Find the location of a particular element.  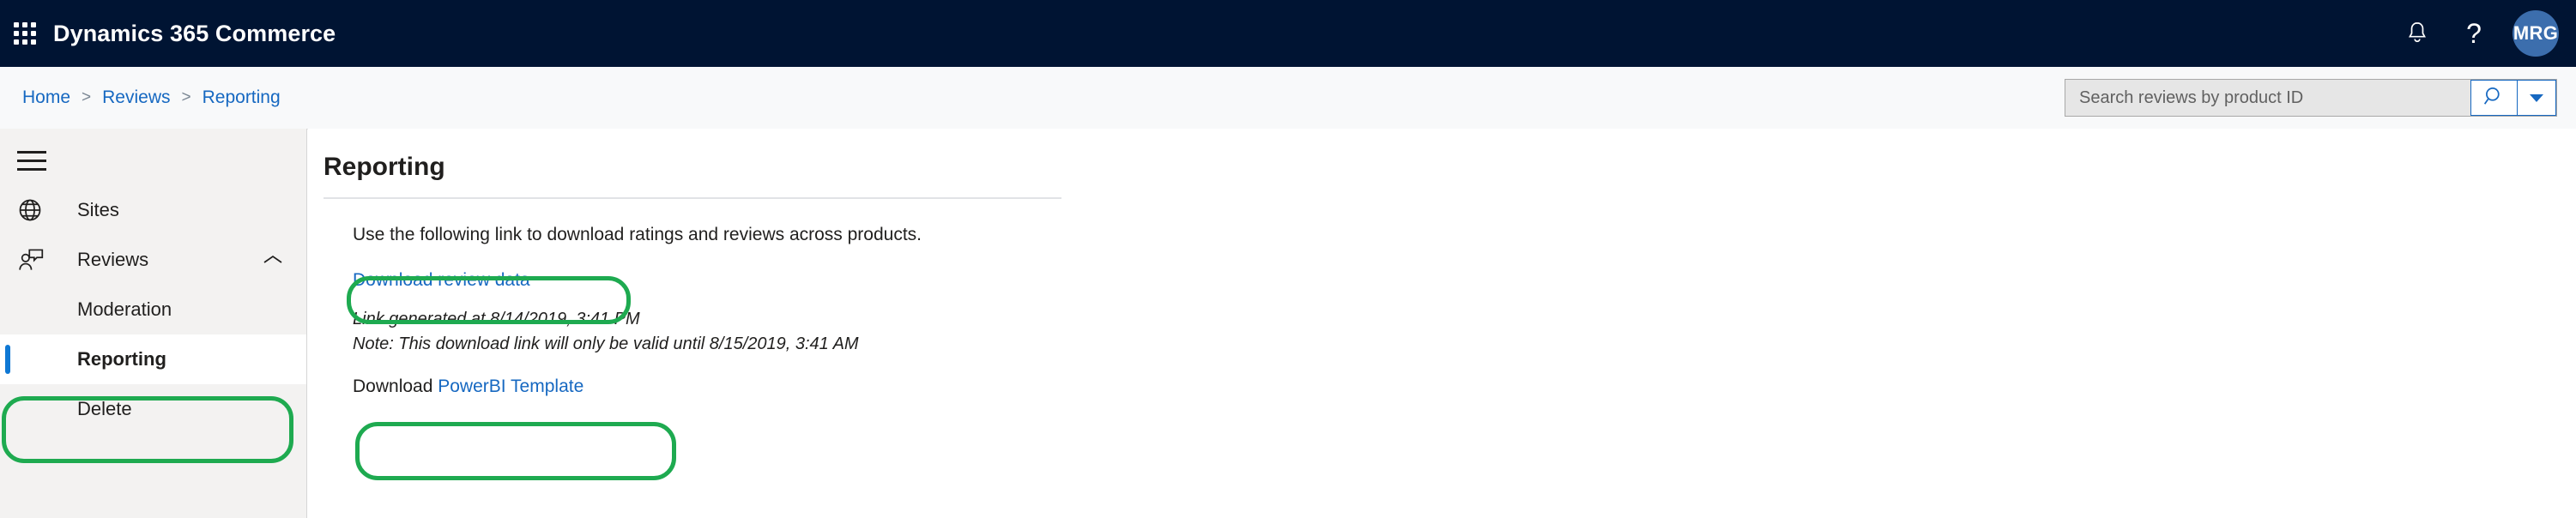

search-button is located at coordinates (2493, 98).